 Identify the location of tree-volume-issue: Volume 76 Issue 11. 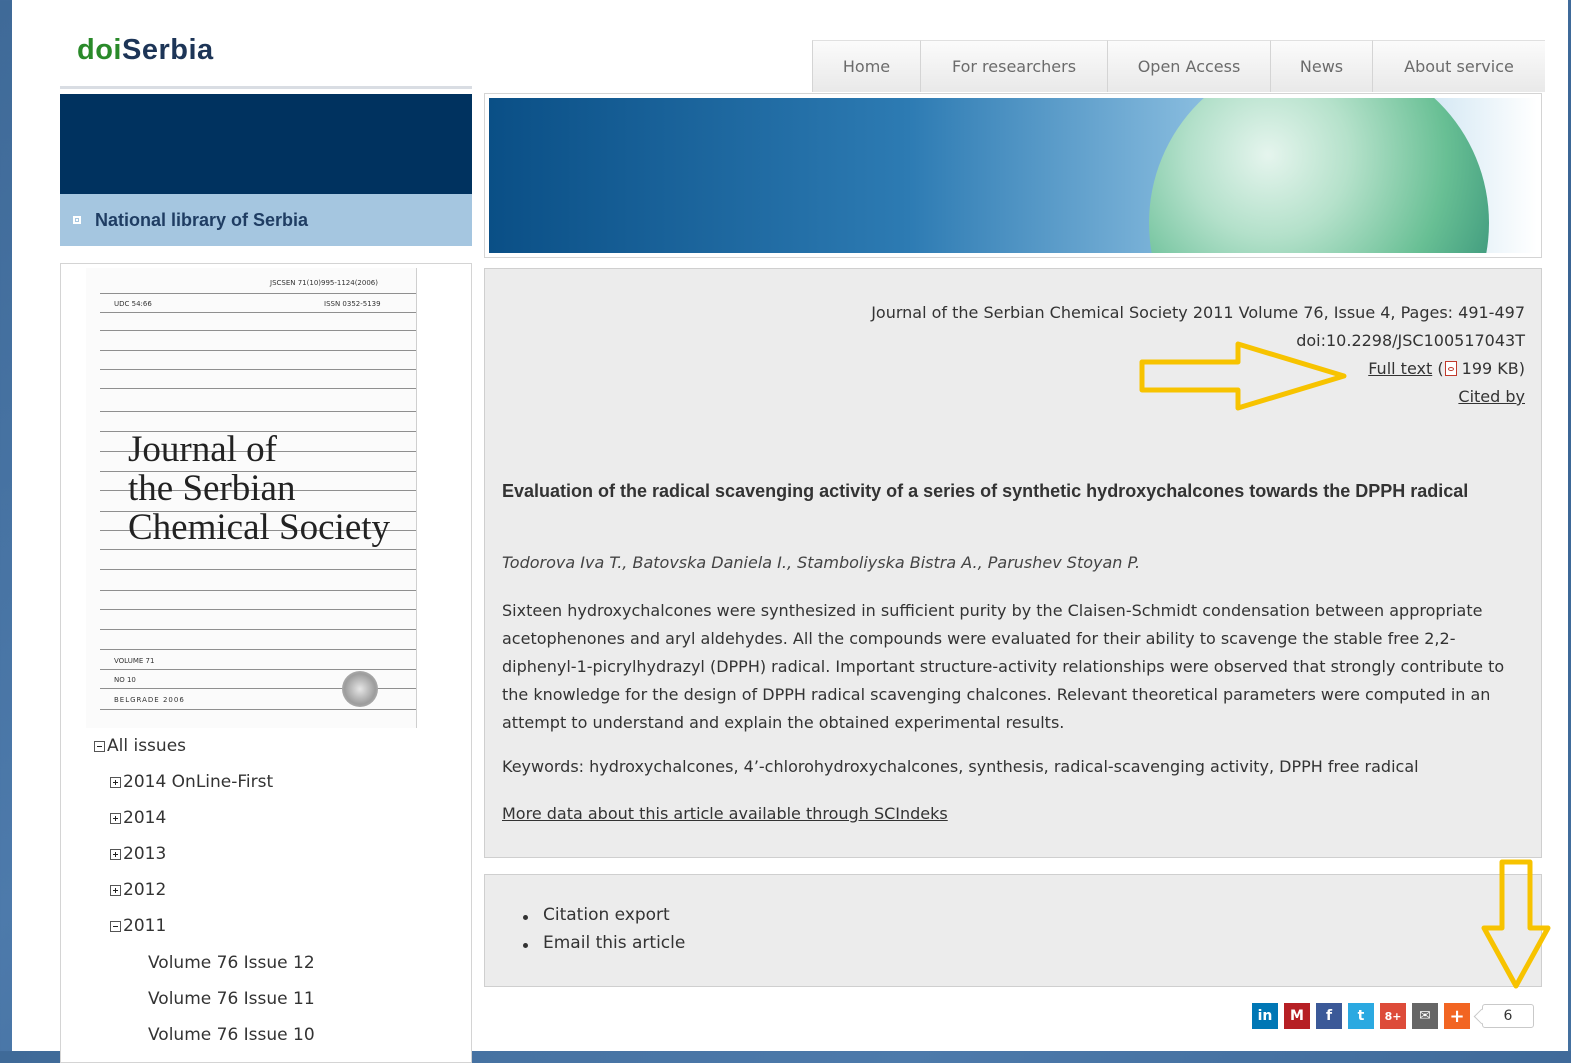
(231, 999).